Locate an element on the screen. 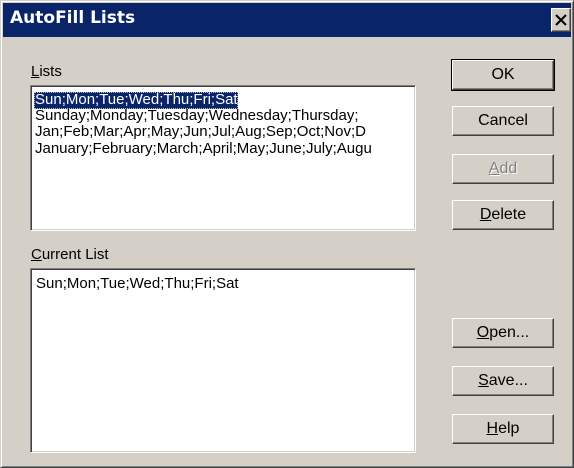  current-list-label-accel: C is located at coordinates (36, 254).